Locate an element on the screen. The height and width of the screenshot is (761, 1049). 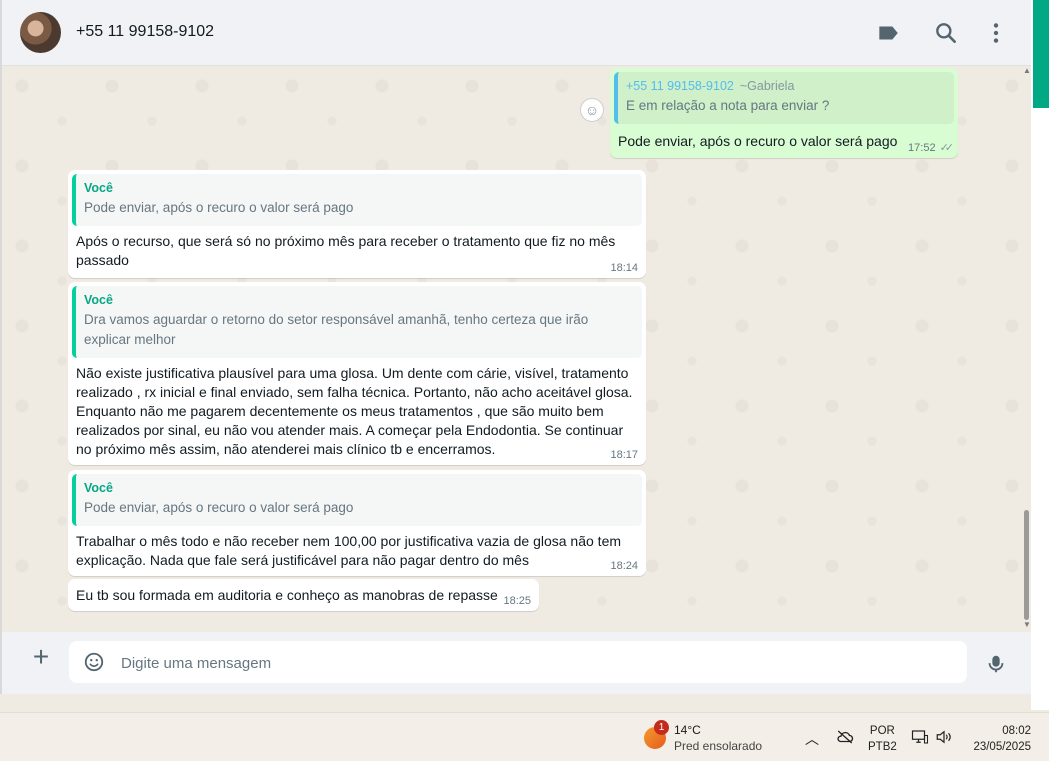
scroll-down-arrow-icon: ▼ is located at coordinates (1027, 624).